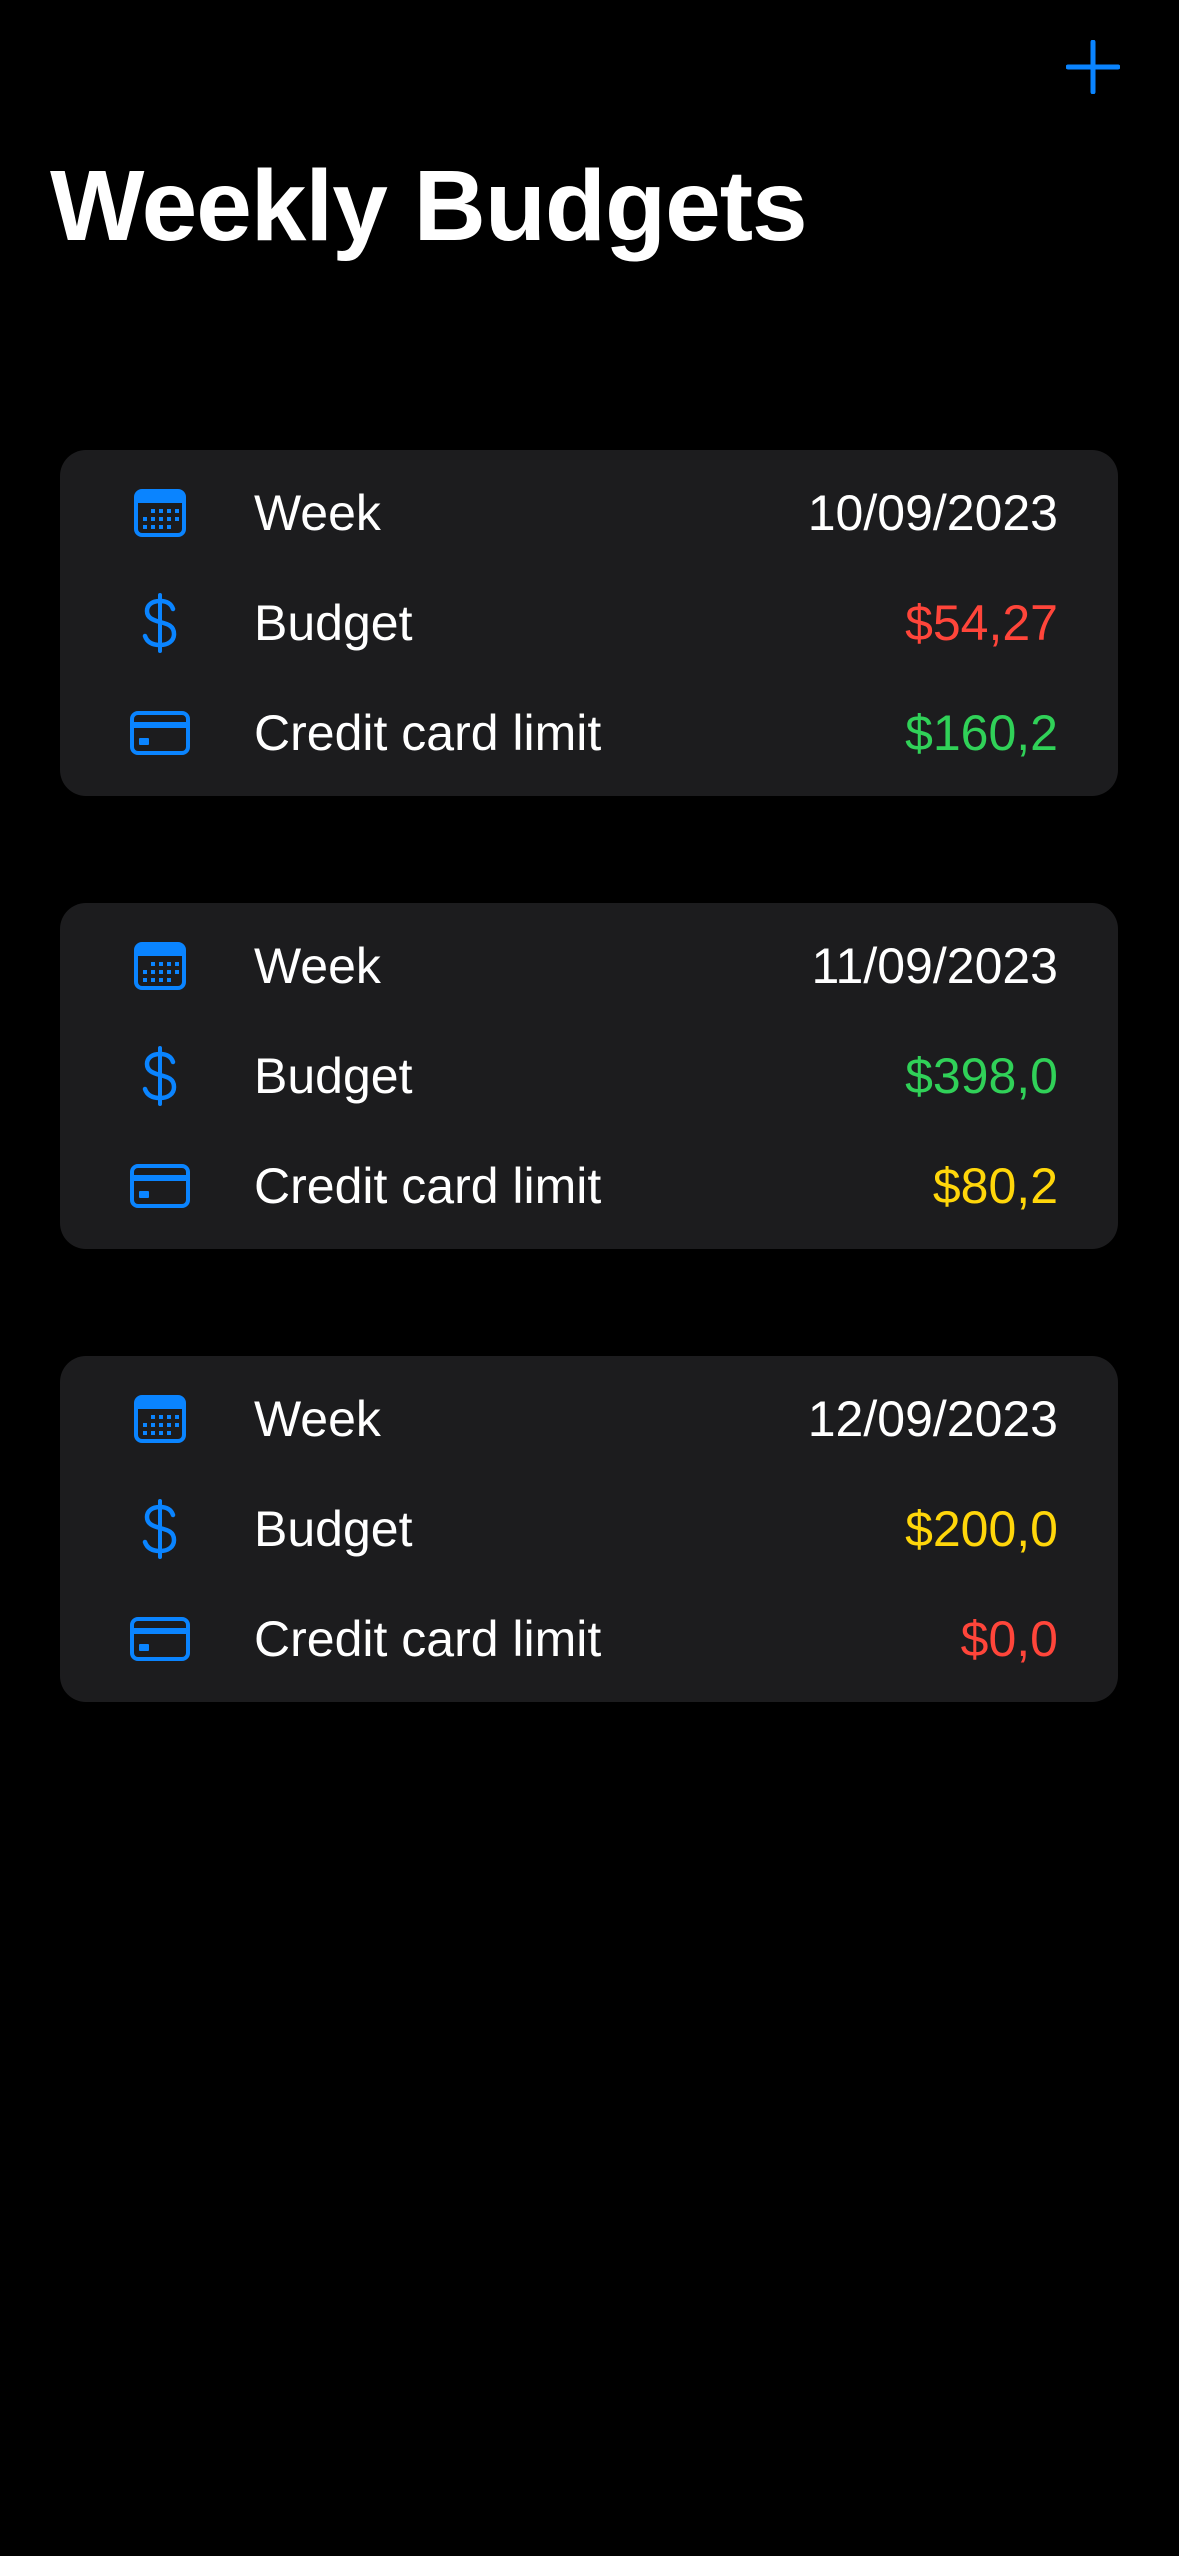  I want to click on credit-limit-row: Credit card limit $160,2, so click(589, 733).